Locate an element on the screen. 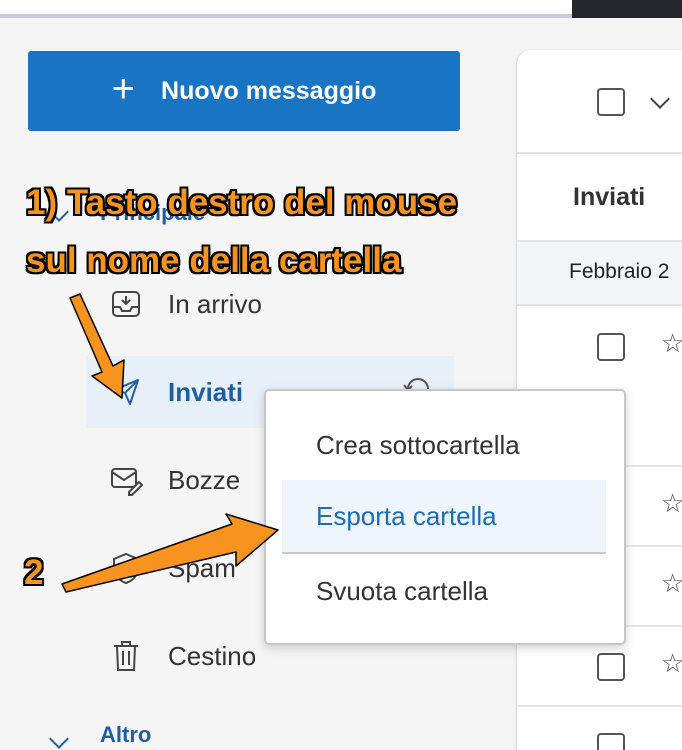  send-icon is located at coordinates (126, 392).